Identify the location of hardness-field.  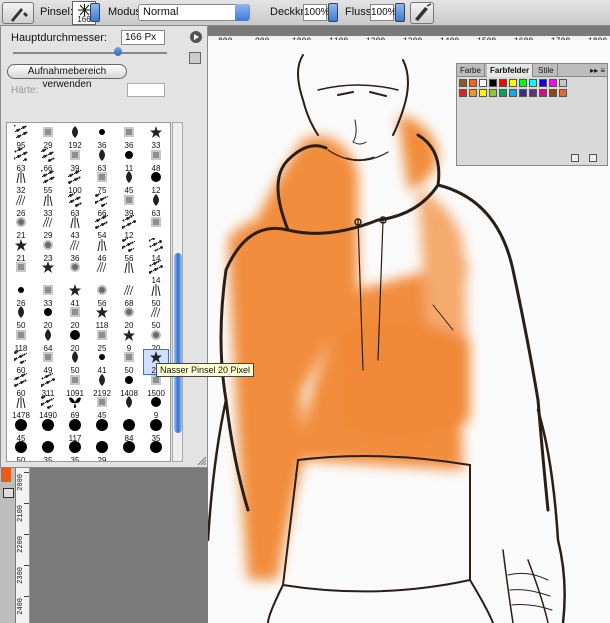
(146, 90).